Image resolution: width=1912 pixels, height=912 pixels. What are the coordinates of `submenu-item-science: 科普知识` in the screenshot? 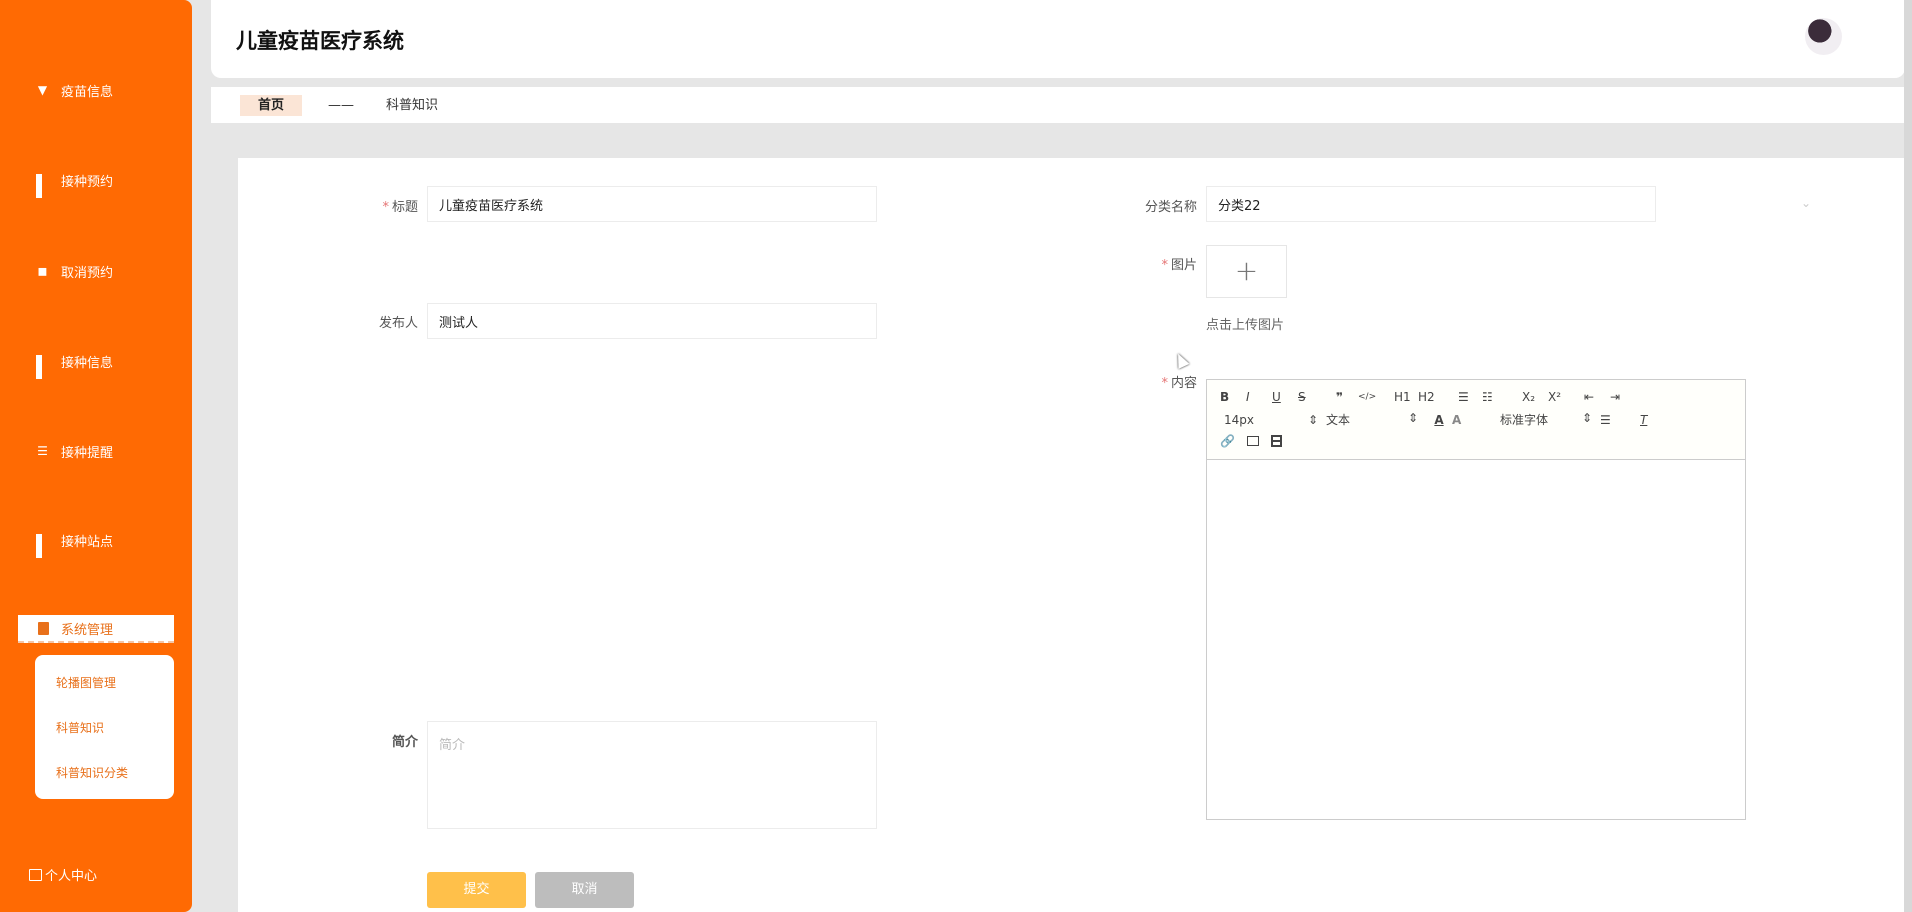 It's located at (80, 727).